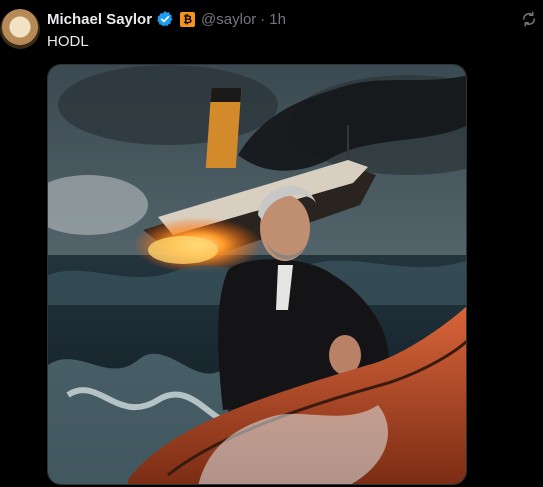 This screenshot has height=487, width=543. What do you see at coordinates (99, 19) in the screenshot?
I see `author-name: Michael Saylor` at bounding box center [99, 19].